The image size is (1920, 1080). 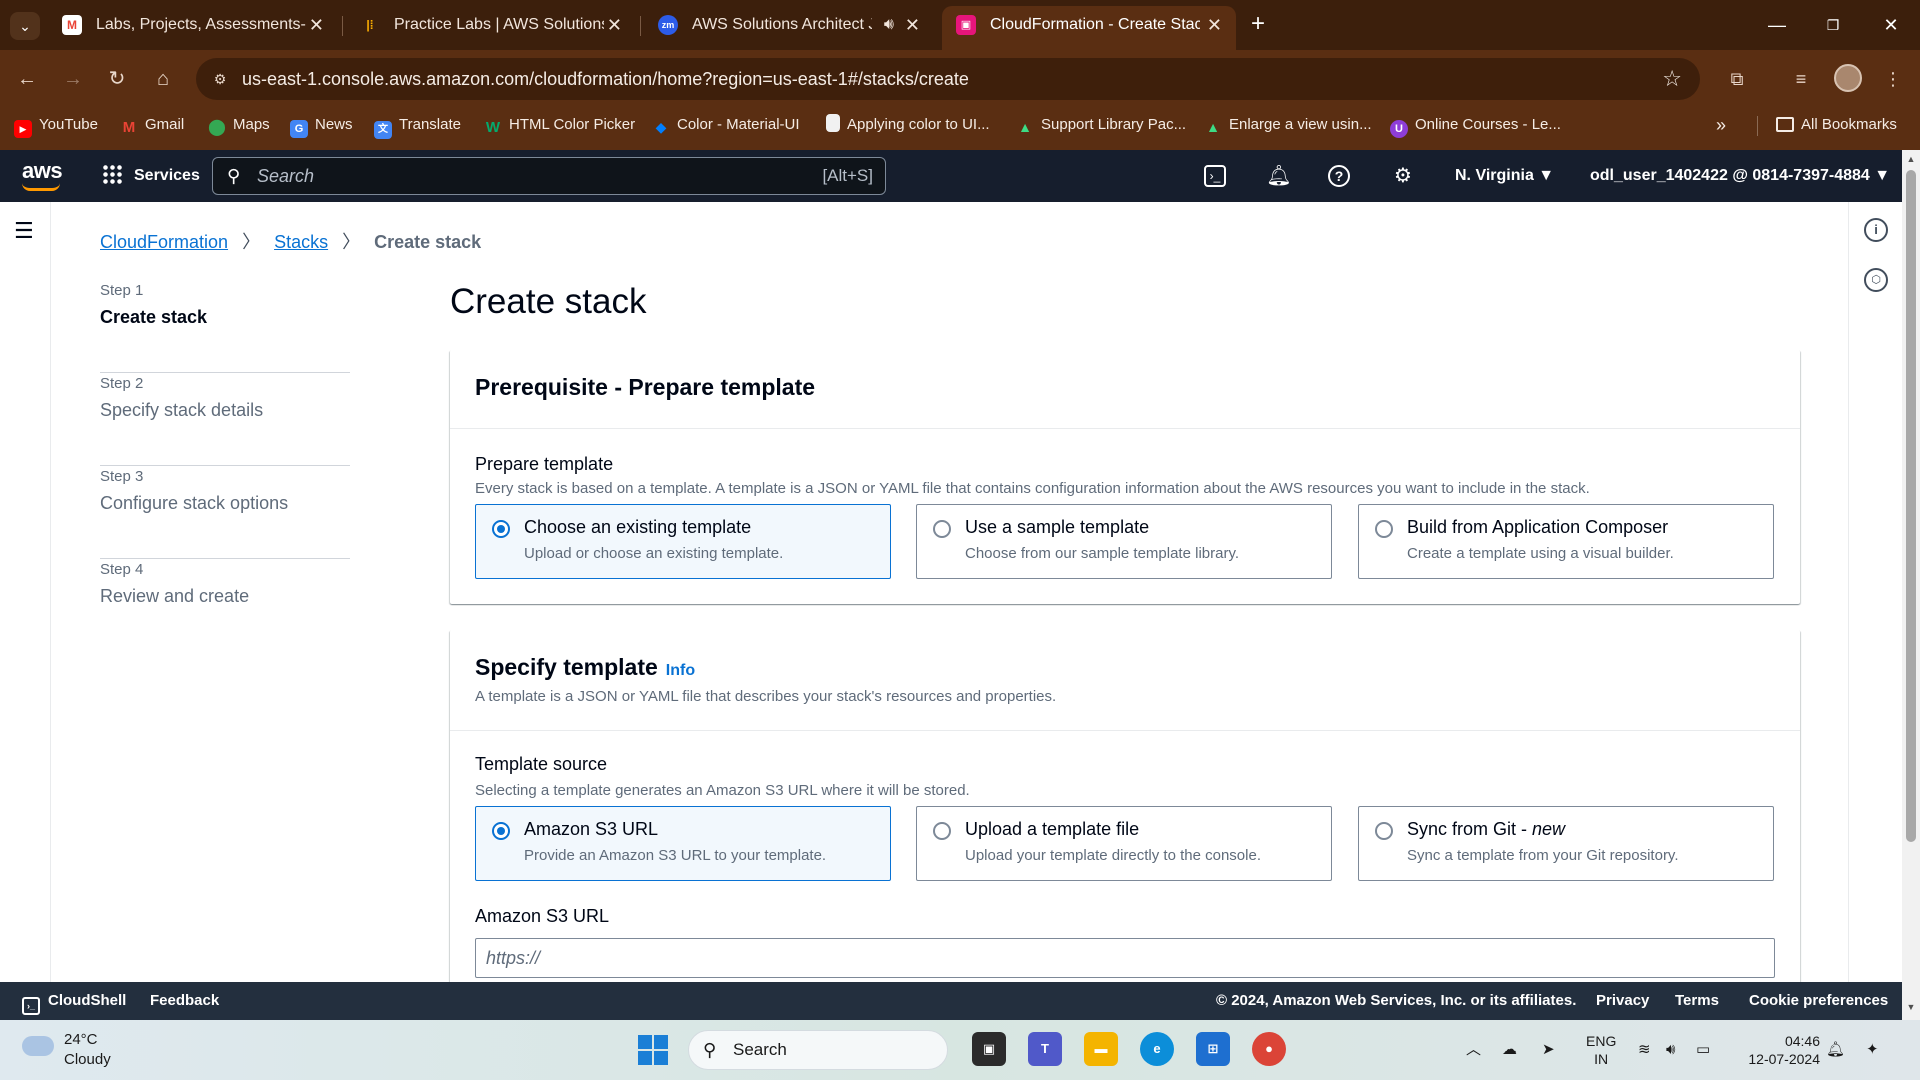 What do you see at coordinates (1875, 592) in the screenshot?
I see `utility-panel: i ⬡` at bounding box center [1875, 592].